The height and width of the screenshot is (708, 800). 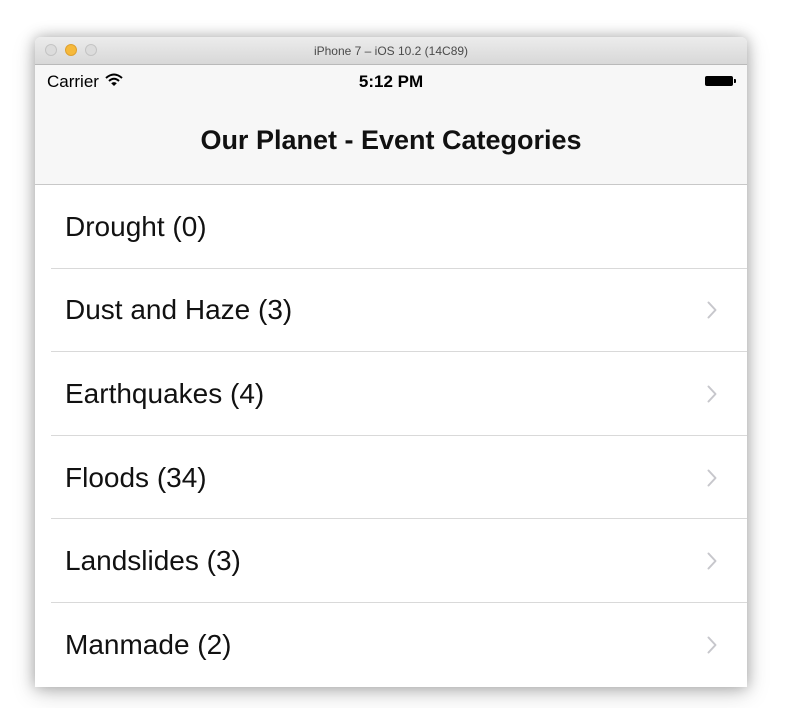 What do you see at coordinates (136, 226) in the screenshot?
I see `category-label: Drought (0)` at bounding box center [136, 226].